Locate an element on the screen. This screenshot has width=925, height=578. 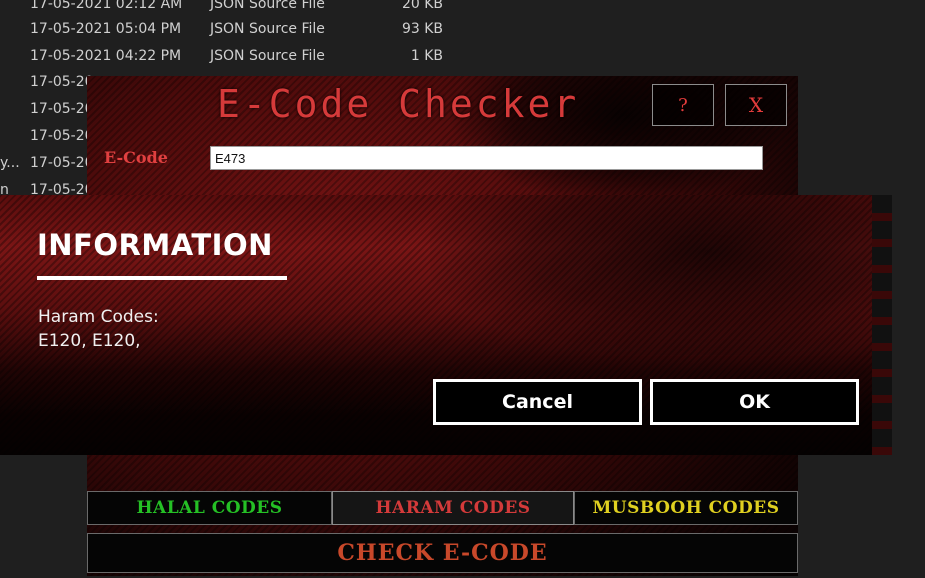
file-size: 20 KB is located at coordinates (422, 6).